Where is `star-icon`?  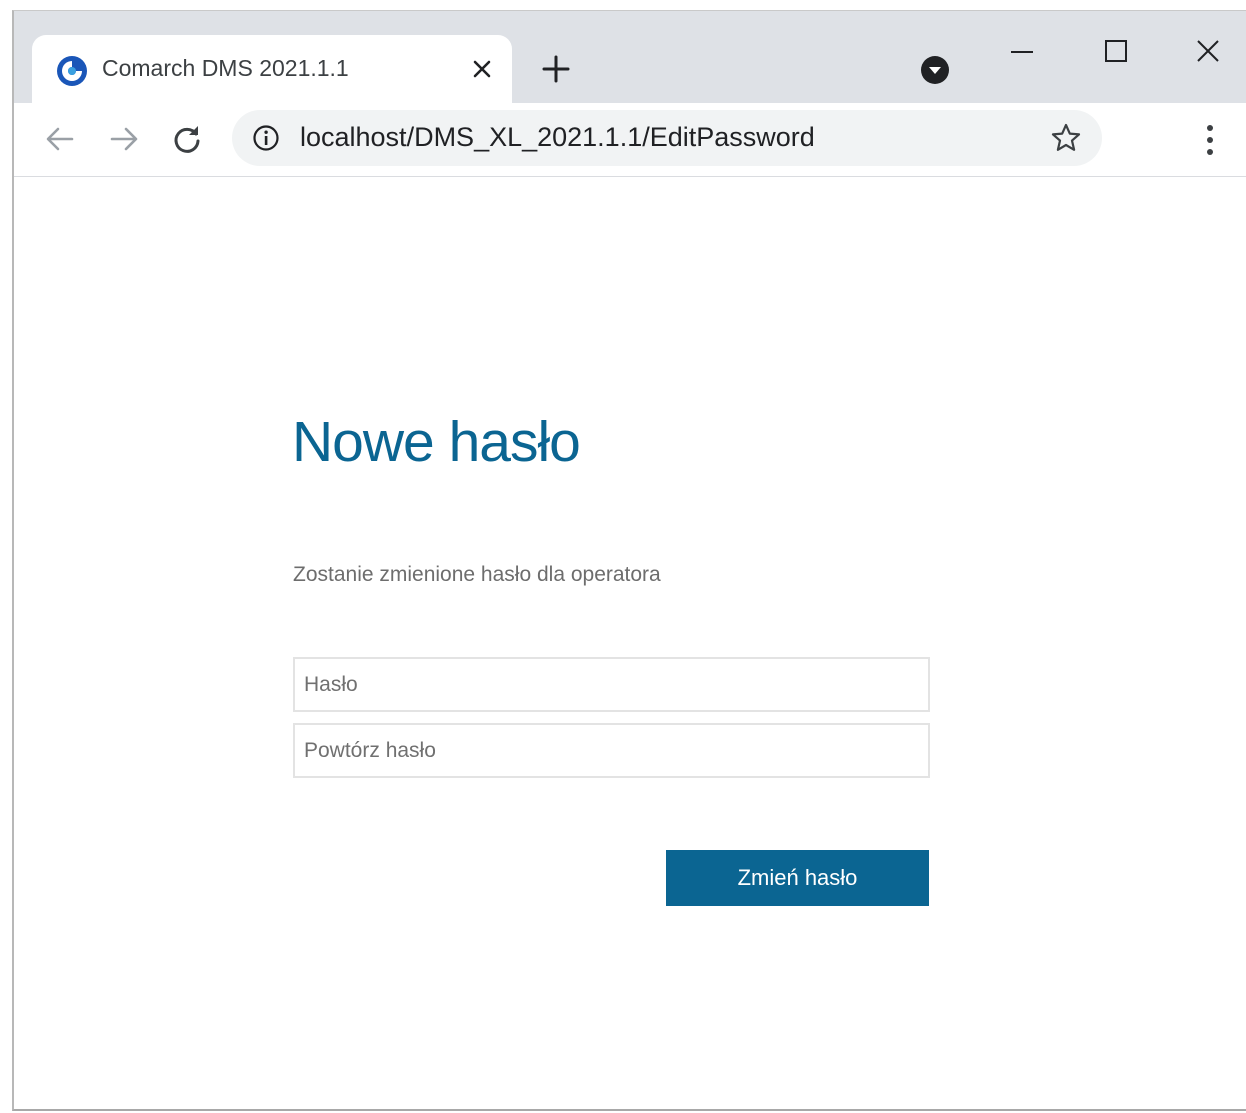 star-icon is located at coordinates (1066, 138).